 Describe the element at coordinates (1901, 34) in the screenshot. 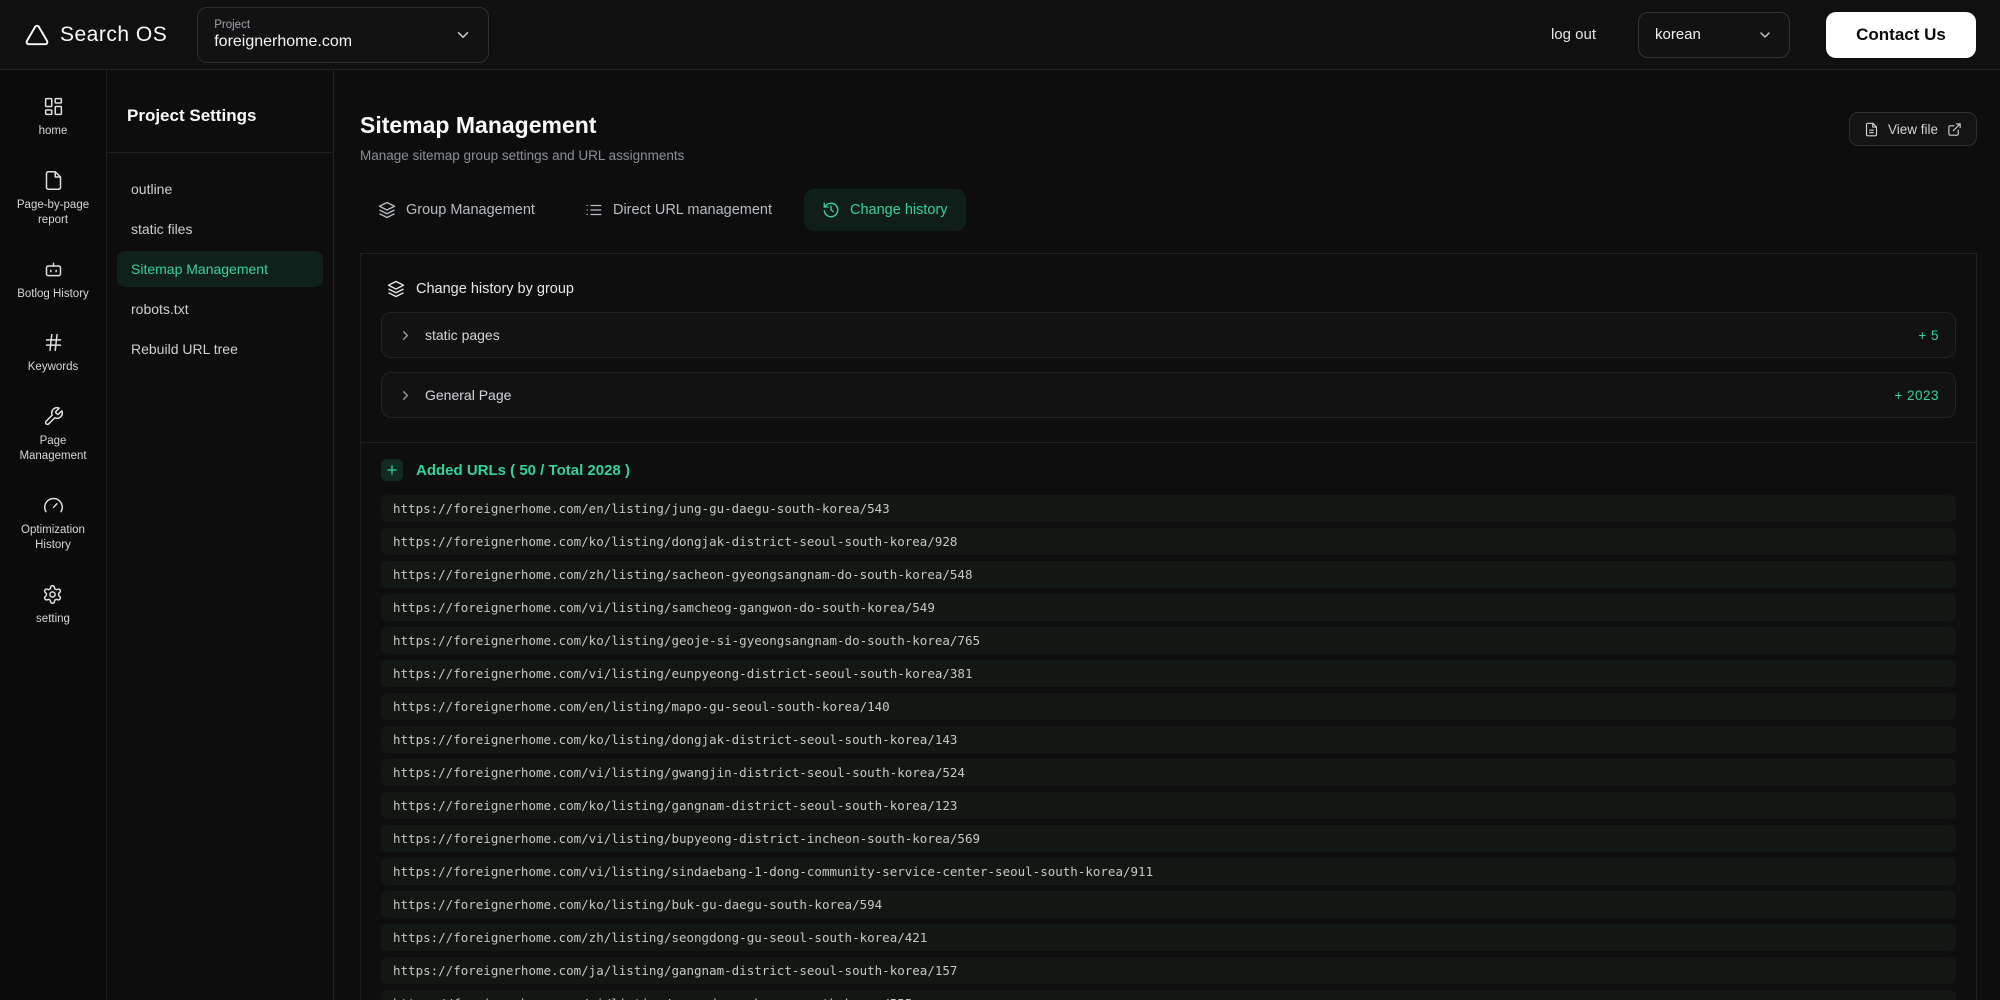

I see `contact-us-button: Contact Us` at that location.